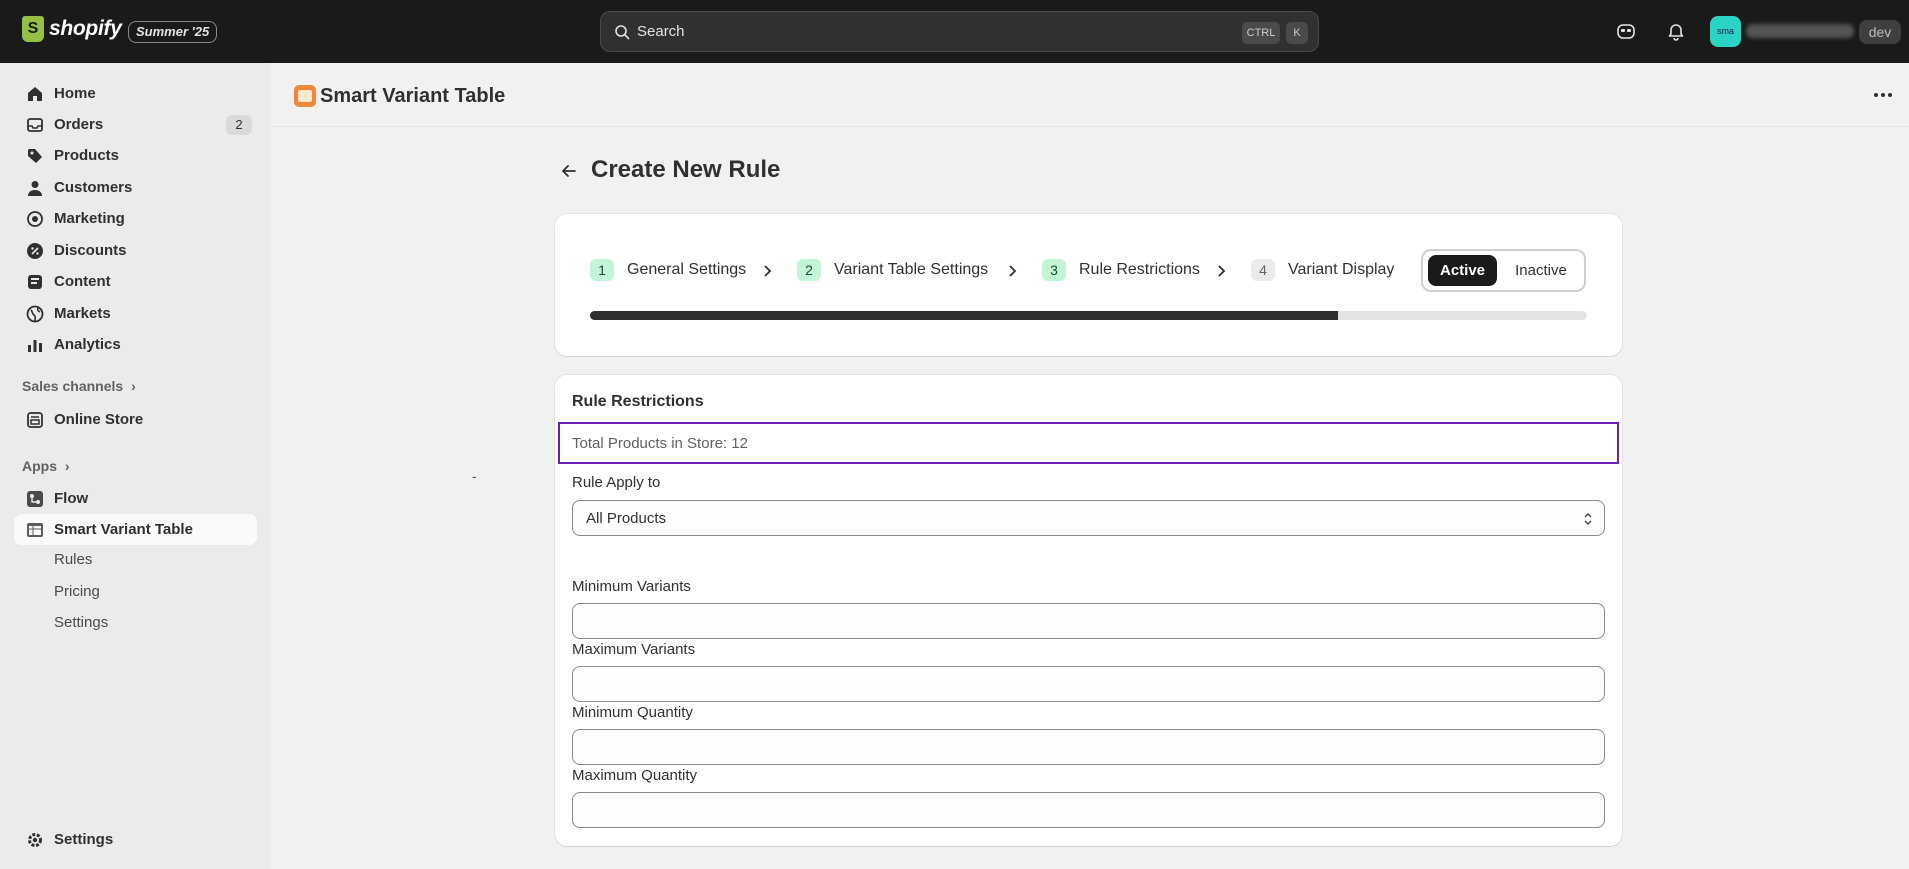  I want to click on rule-apply-value: All Products, so click(626, 518).